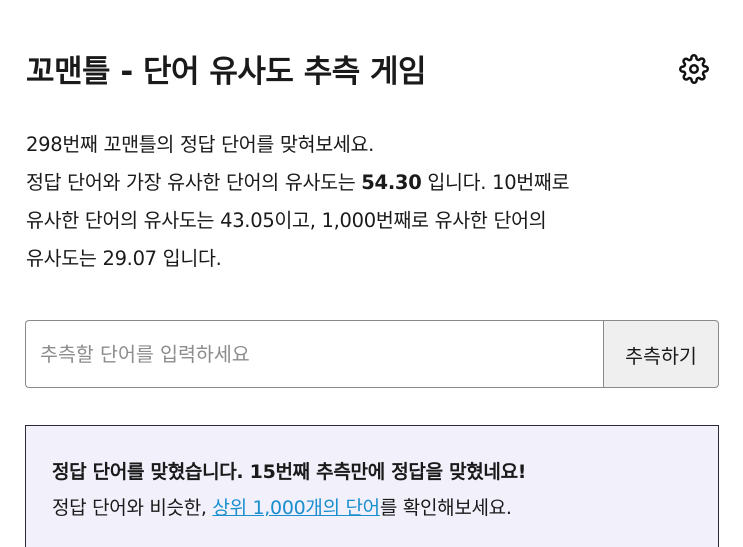 This screenshot has width=743, height=547. What do you see at coordinates (694, 69) in the screenshot?
I see `gear-icon` at bounding box center [694, 69].